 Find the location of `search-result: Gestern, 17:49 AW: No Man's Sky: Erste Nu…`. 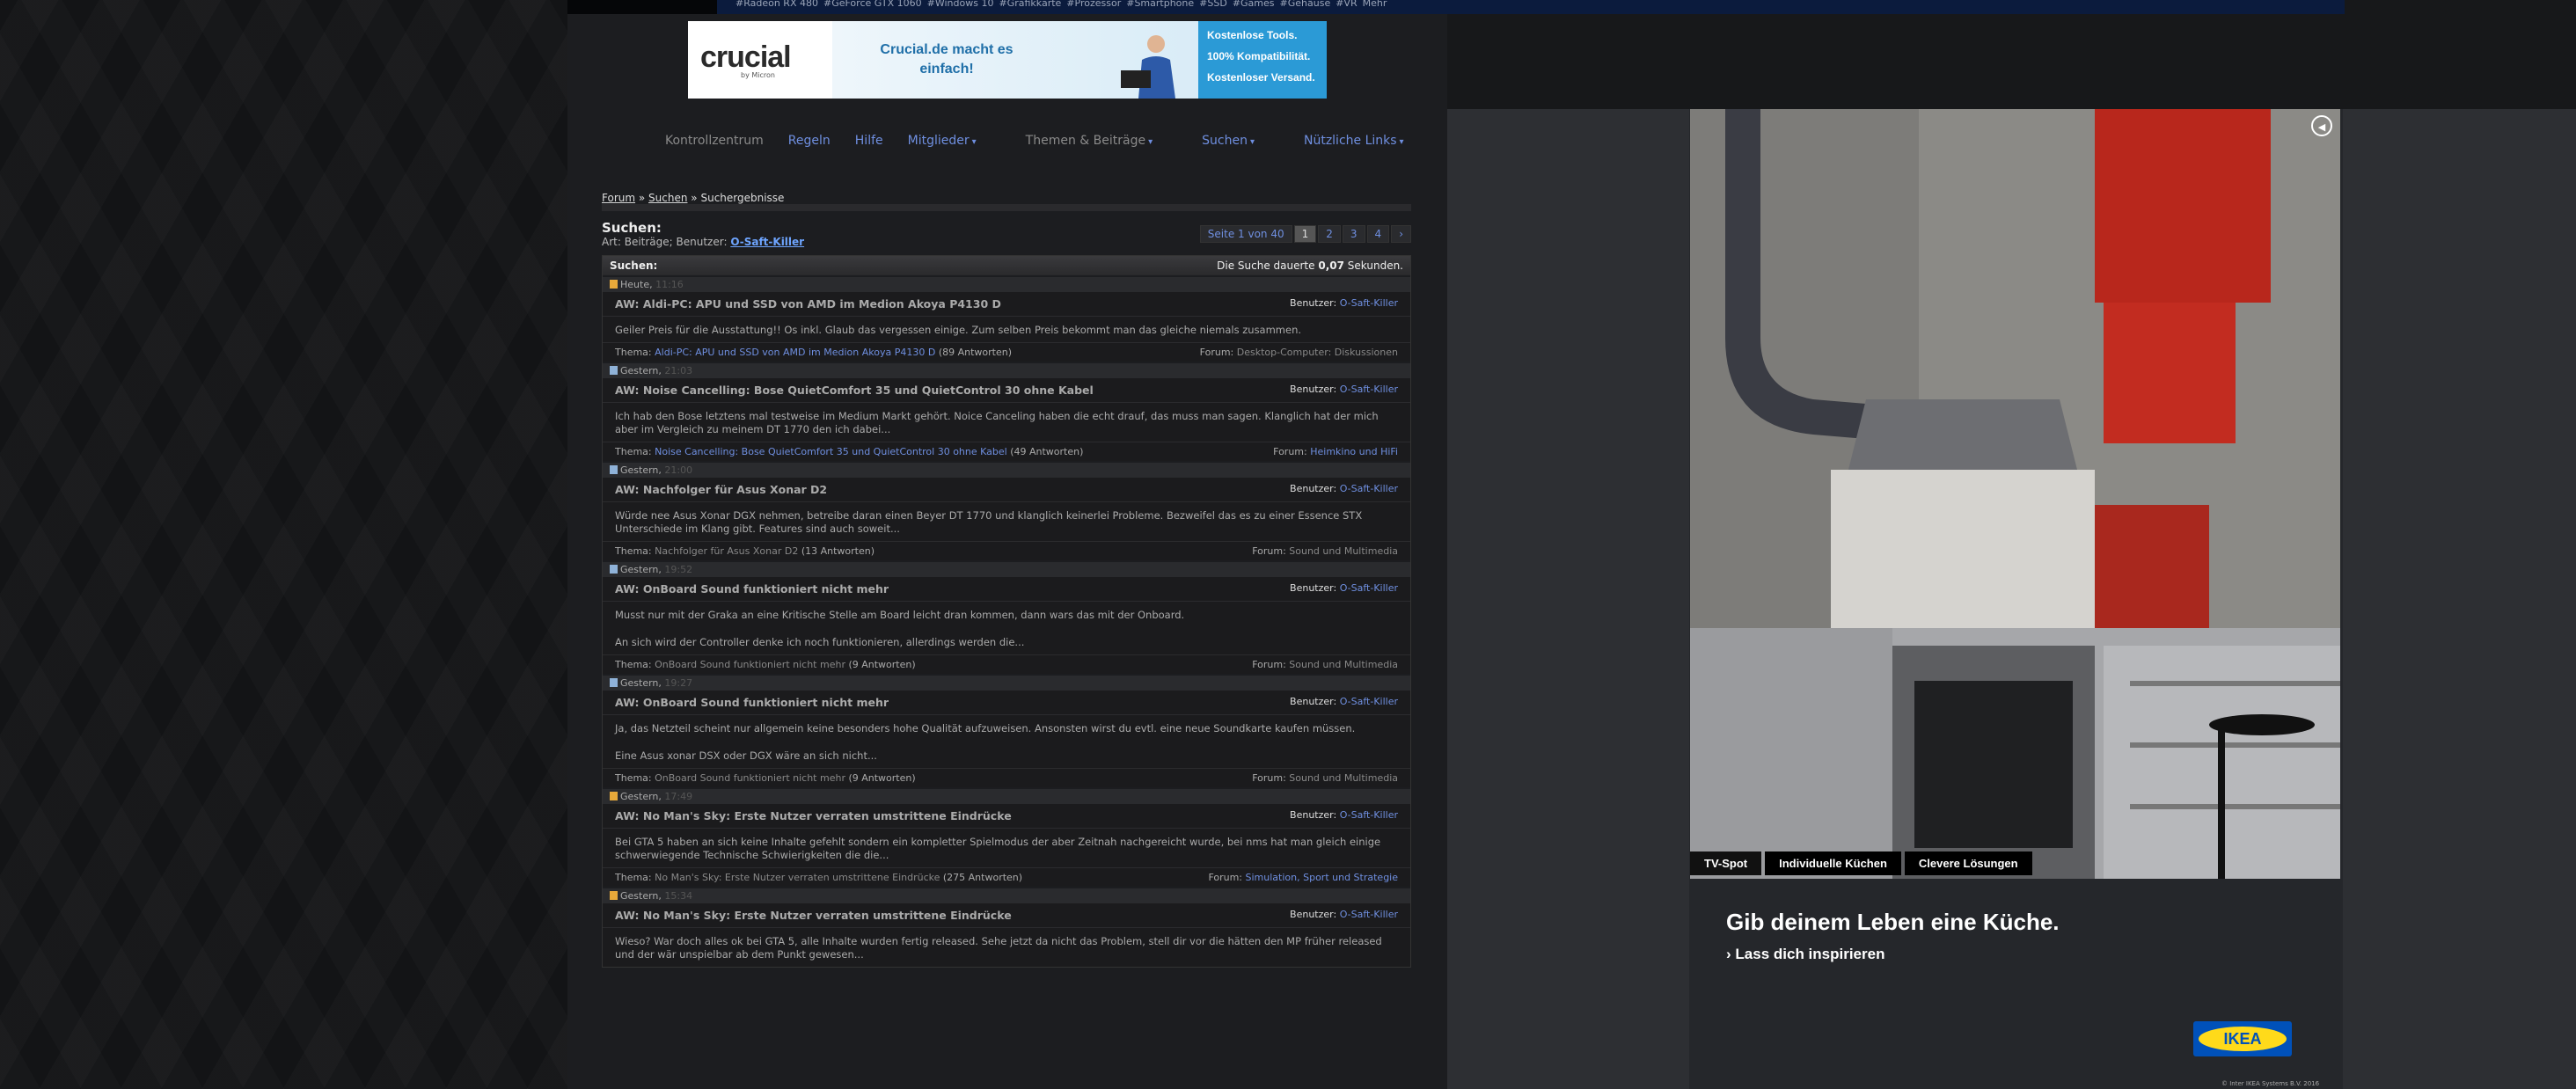

search-result: Gestern, 17:49 AW: No Man's Sky: Erste Nu… is located at coordinates (1007, 838).